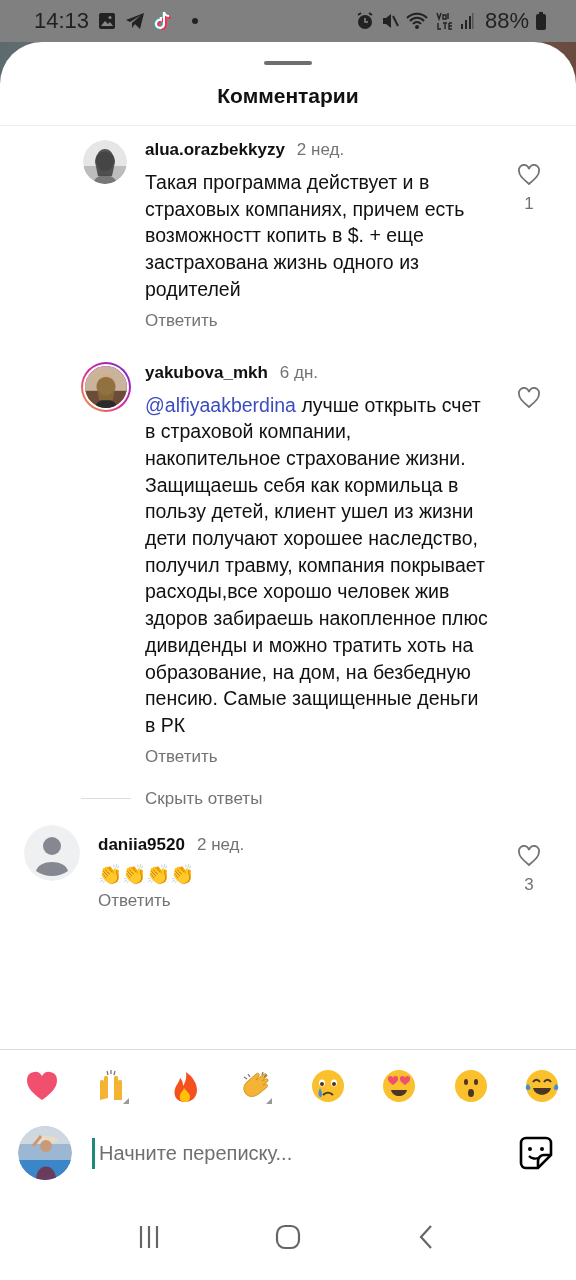 This screenshot has width=576, height=1280. What do you see at coordinates (536, 1153) in the screenshot?
I see `sticker-icon` at bounding box center [536, 1153].